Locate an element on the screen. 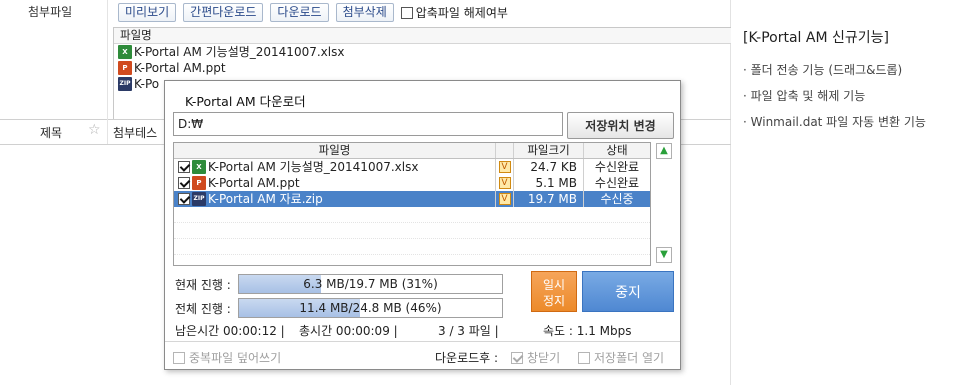  row-file-name: K-Portal AM 자료.zip is located at coordinates (265, 199).